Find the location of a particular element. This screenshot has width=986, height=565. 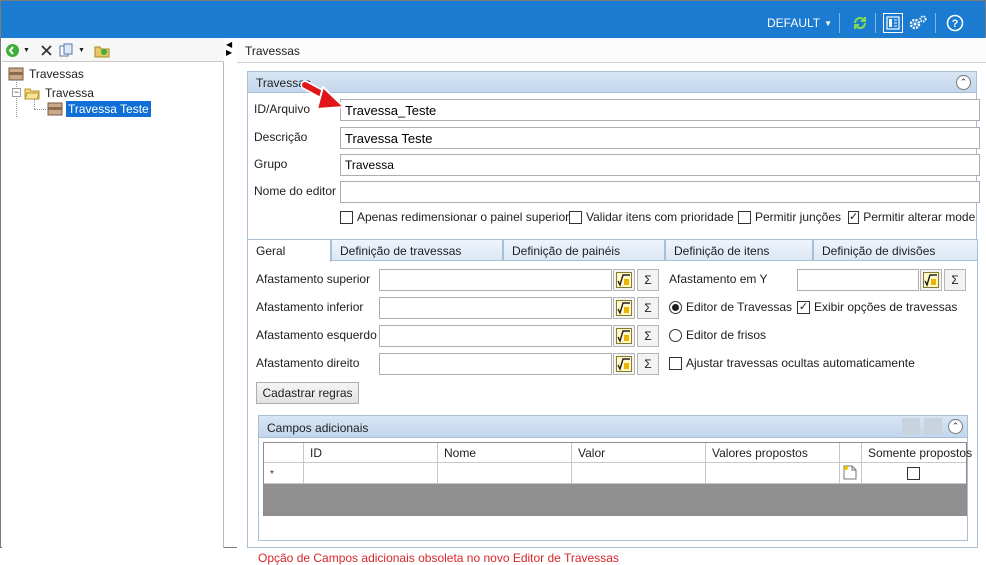

check-label: Apenas redimensionar o painel superior is located at coordinates (463, 217).